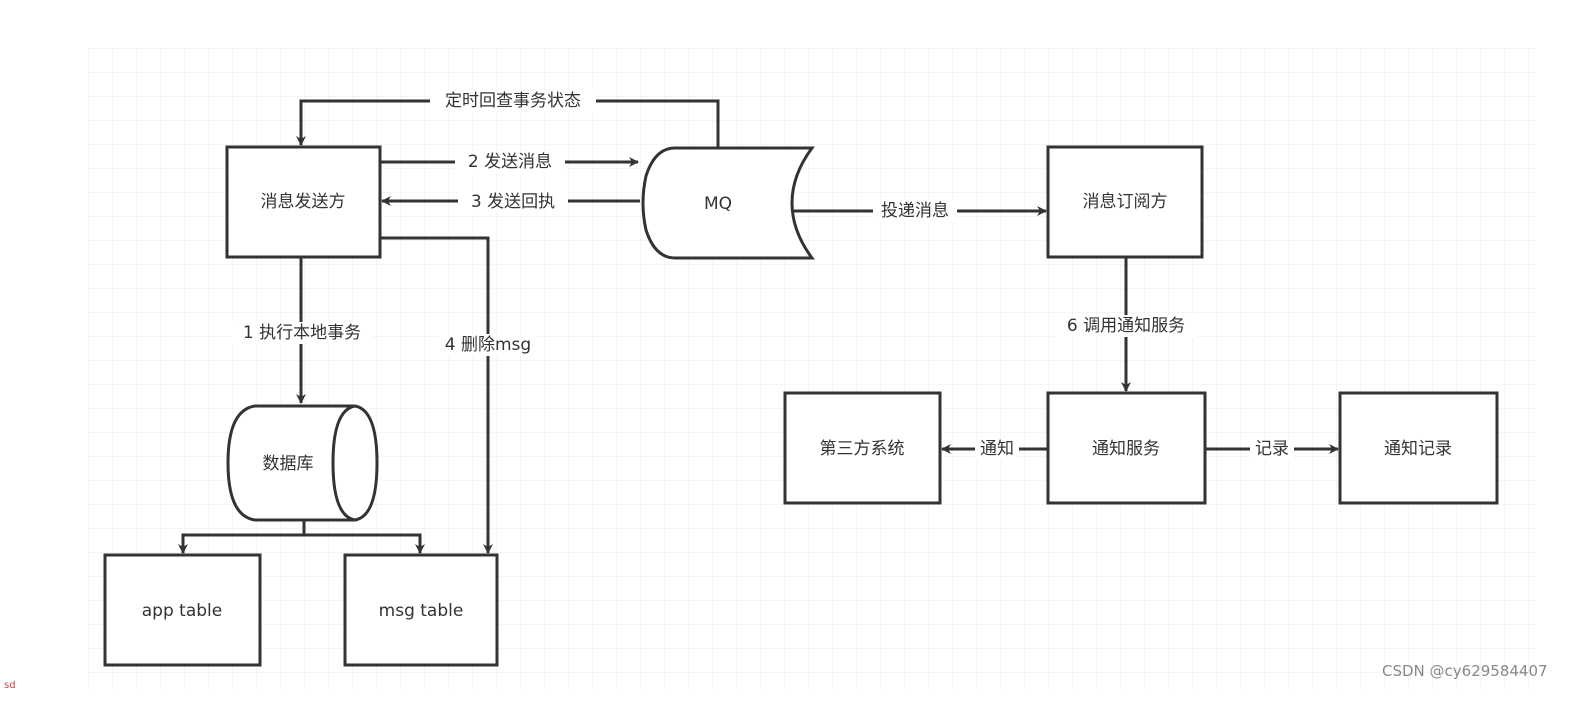 The height and width of the screenshot is (704, 1594). I want to click on label-record: 记录, so click(1272, 449).